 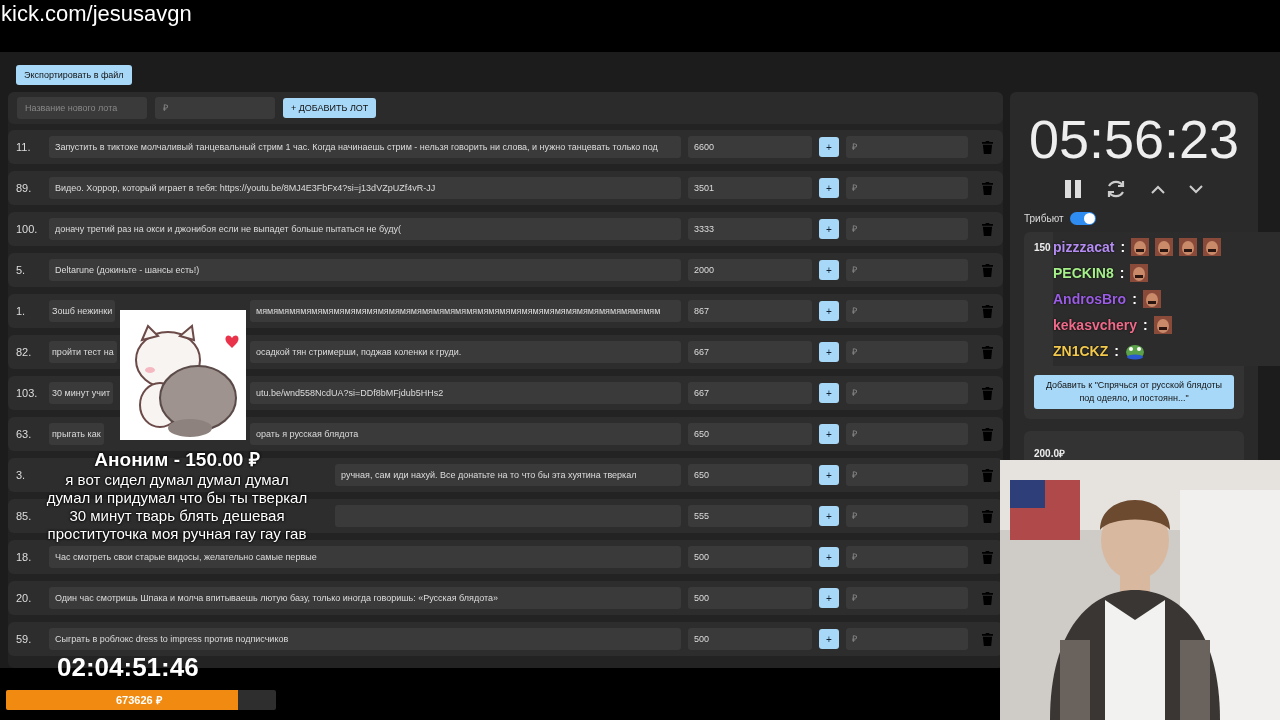 What do you see at coordinates (750, 147) in the screenshot?
I see `lot-amount-field: 6600` at bounding box center [750, 147].